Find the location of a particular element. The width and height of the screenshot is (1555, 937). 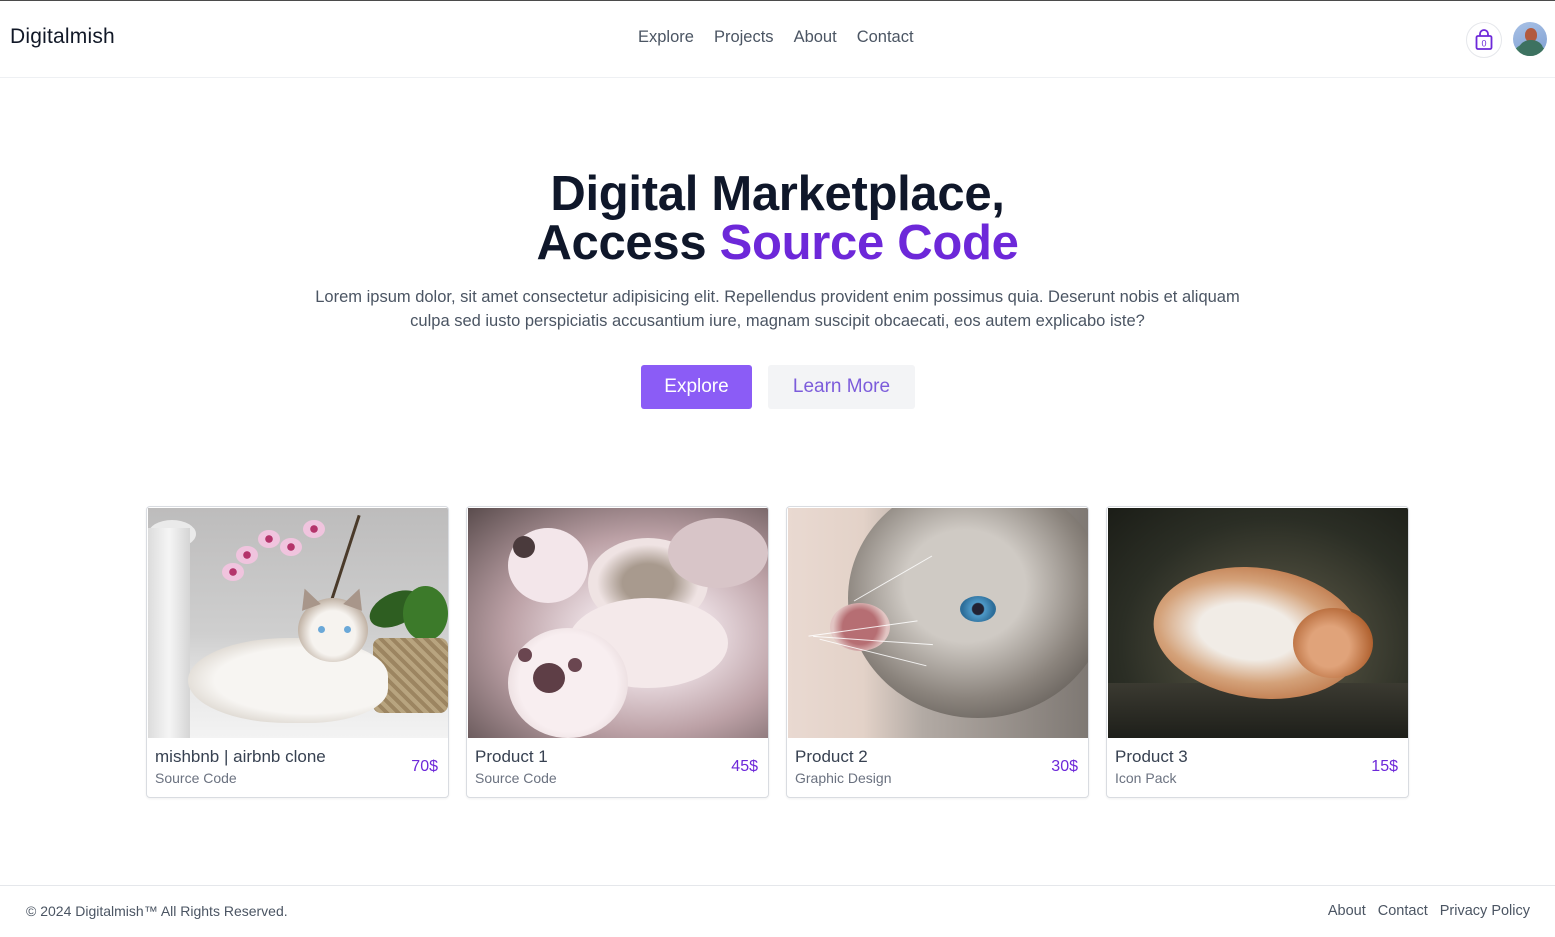

footer-link-contact: Contact is located at coordinates (1403, 911).